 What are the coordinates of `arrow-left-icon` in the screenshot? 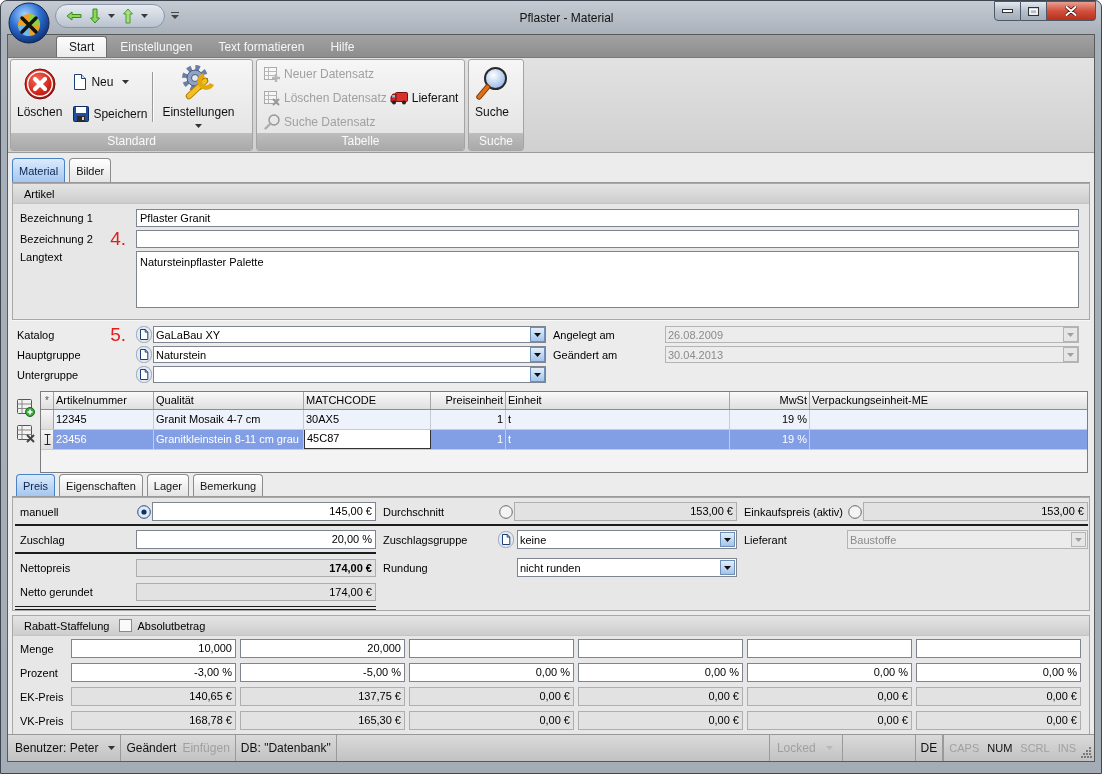 It's located at (74, 16).